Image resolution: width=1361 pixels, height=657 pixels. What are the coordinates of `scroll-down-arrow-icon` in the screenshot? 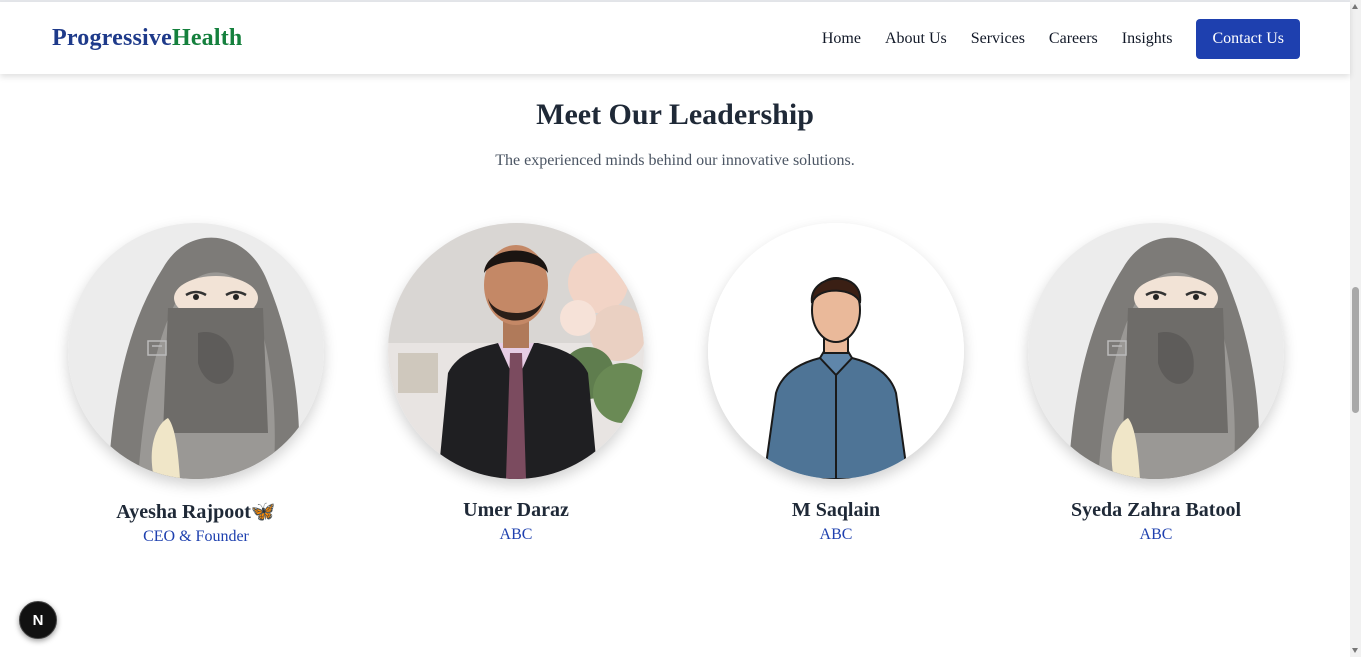 It's located at (1355, 650).